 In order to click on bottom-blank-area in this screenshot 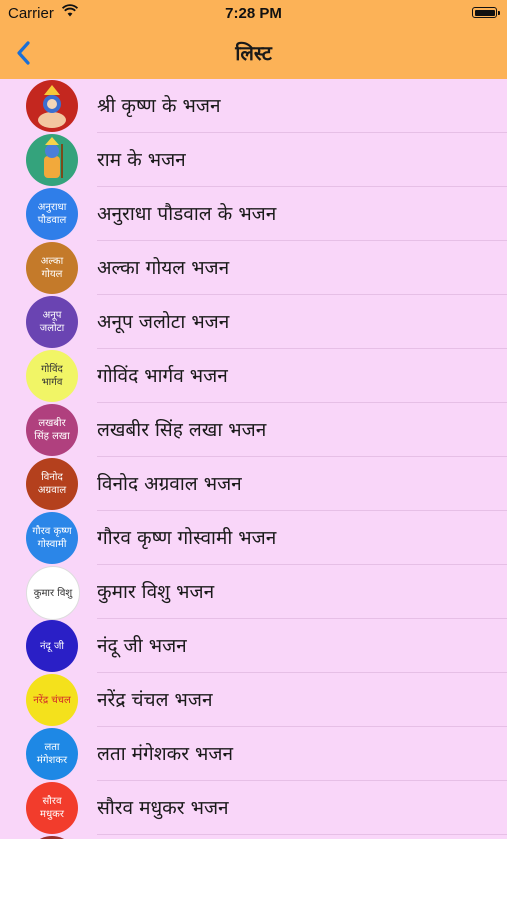, I will do `click(253, 869)`.